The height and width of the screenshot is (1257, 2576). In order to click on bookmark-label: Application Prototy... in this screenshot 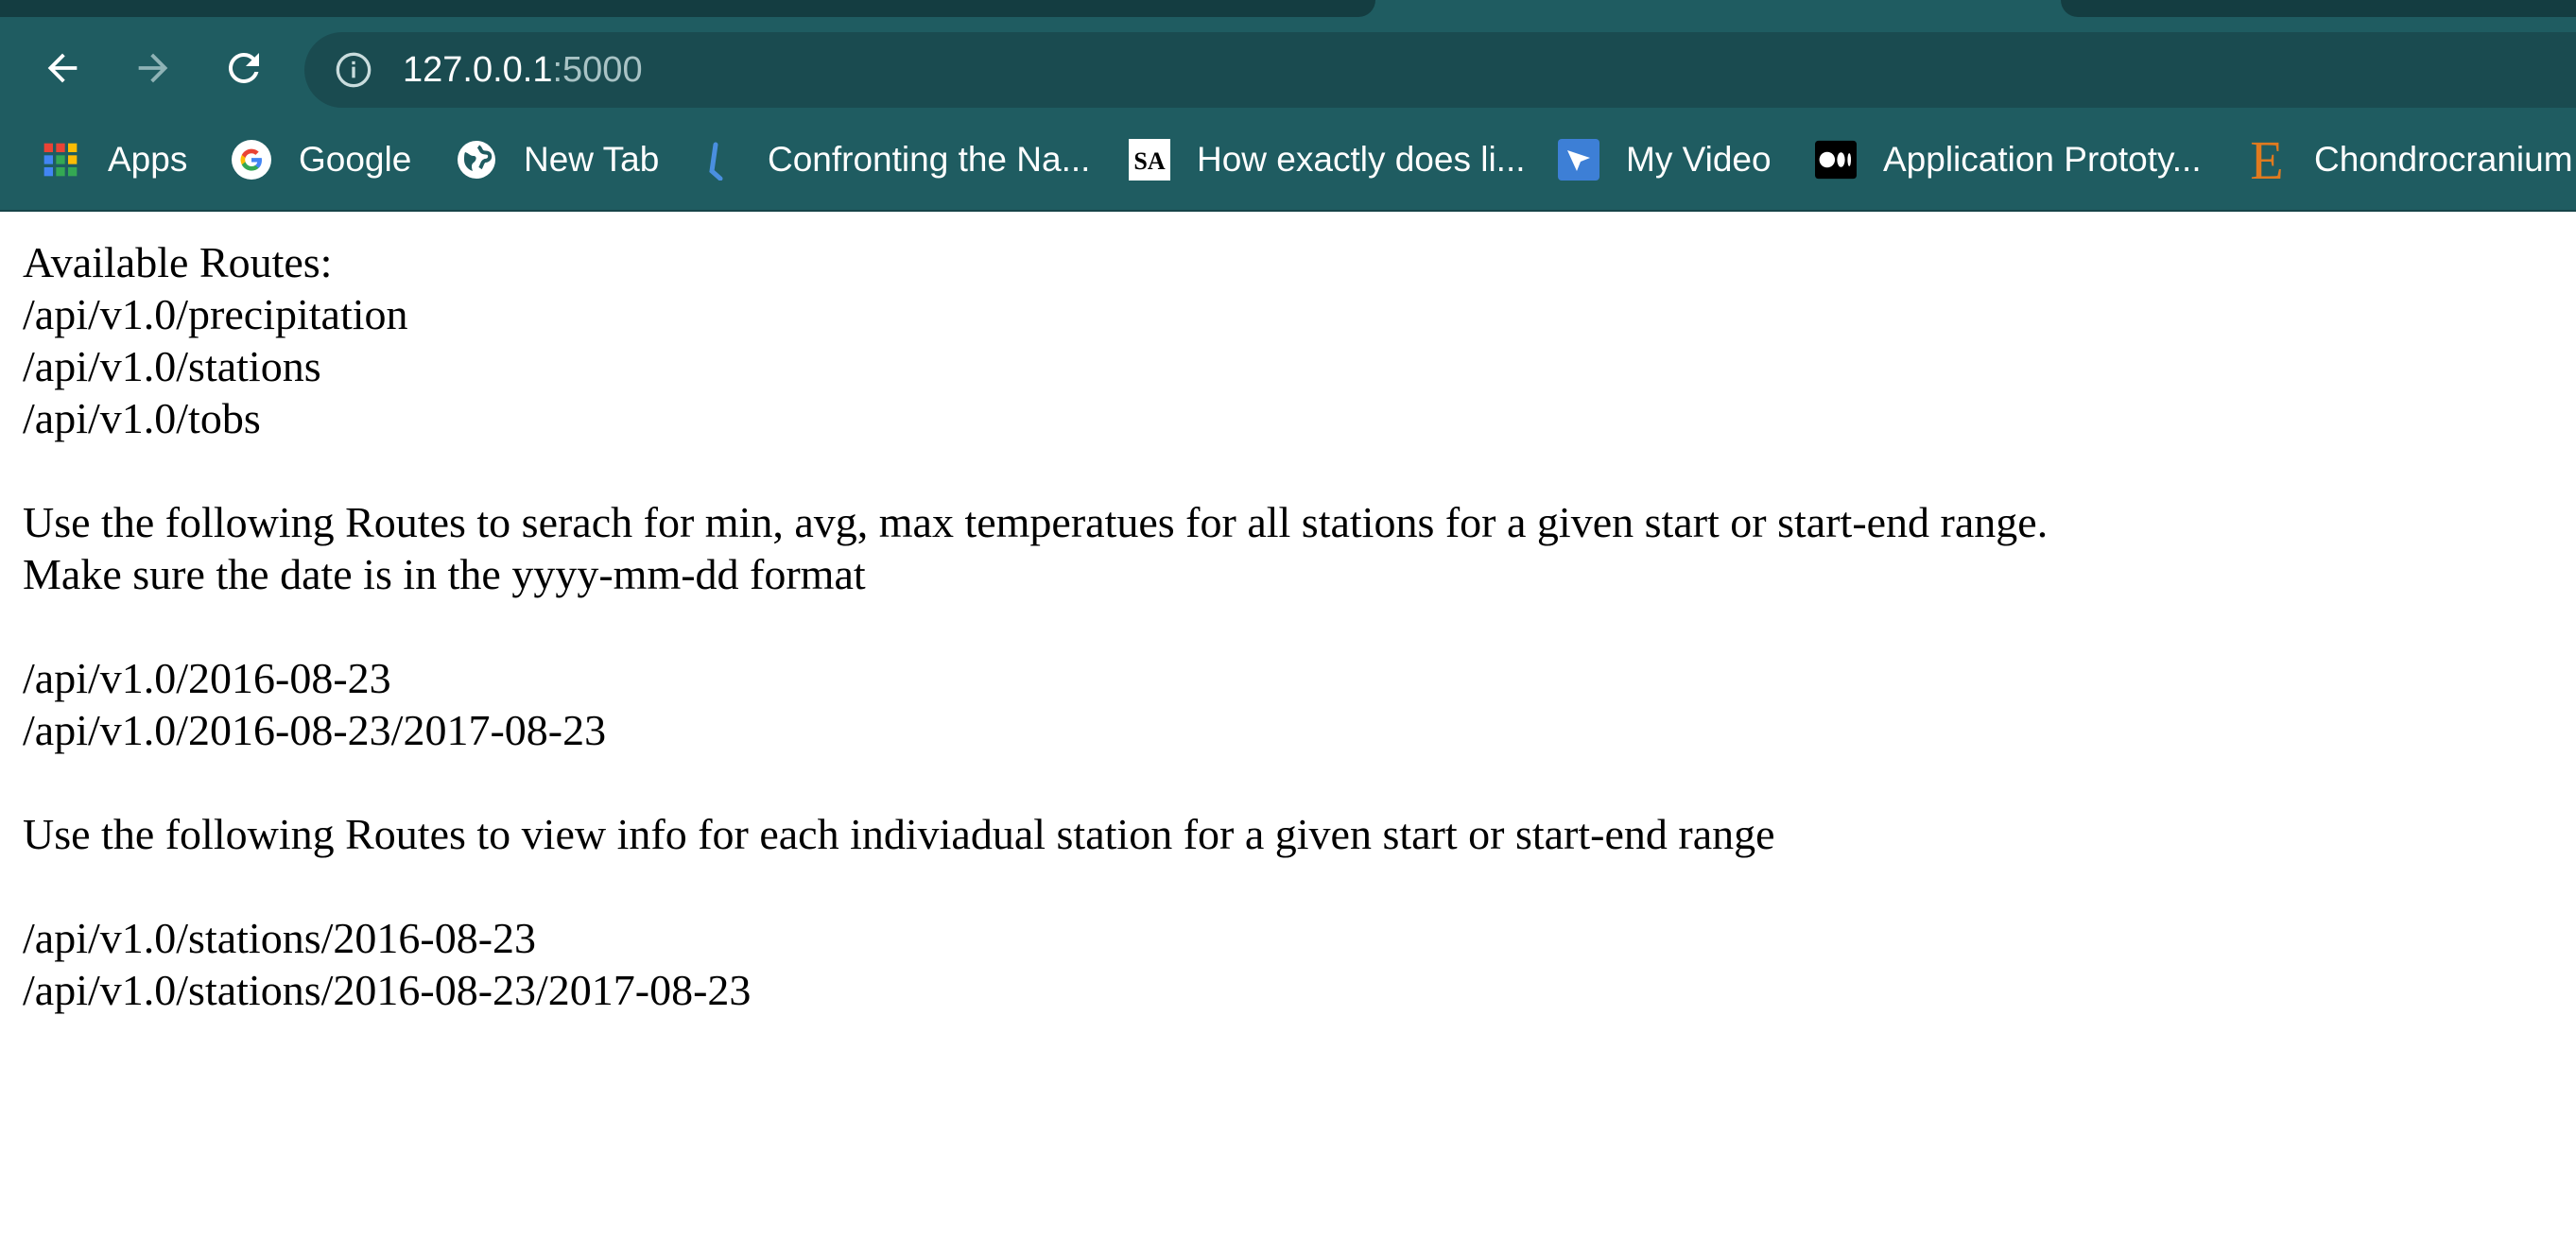, I will do `click(2043, 159)`.